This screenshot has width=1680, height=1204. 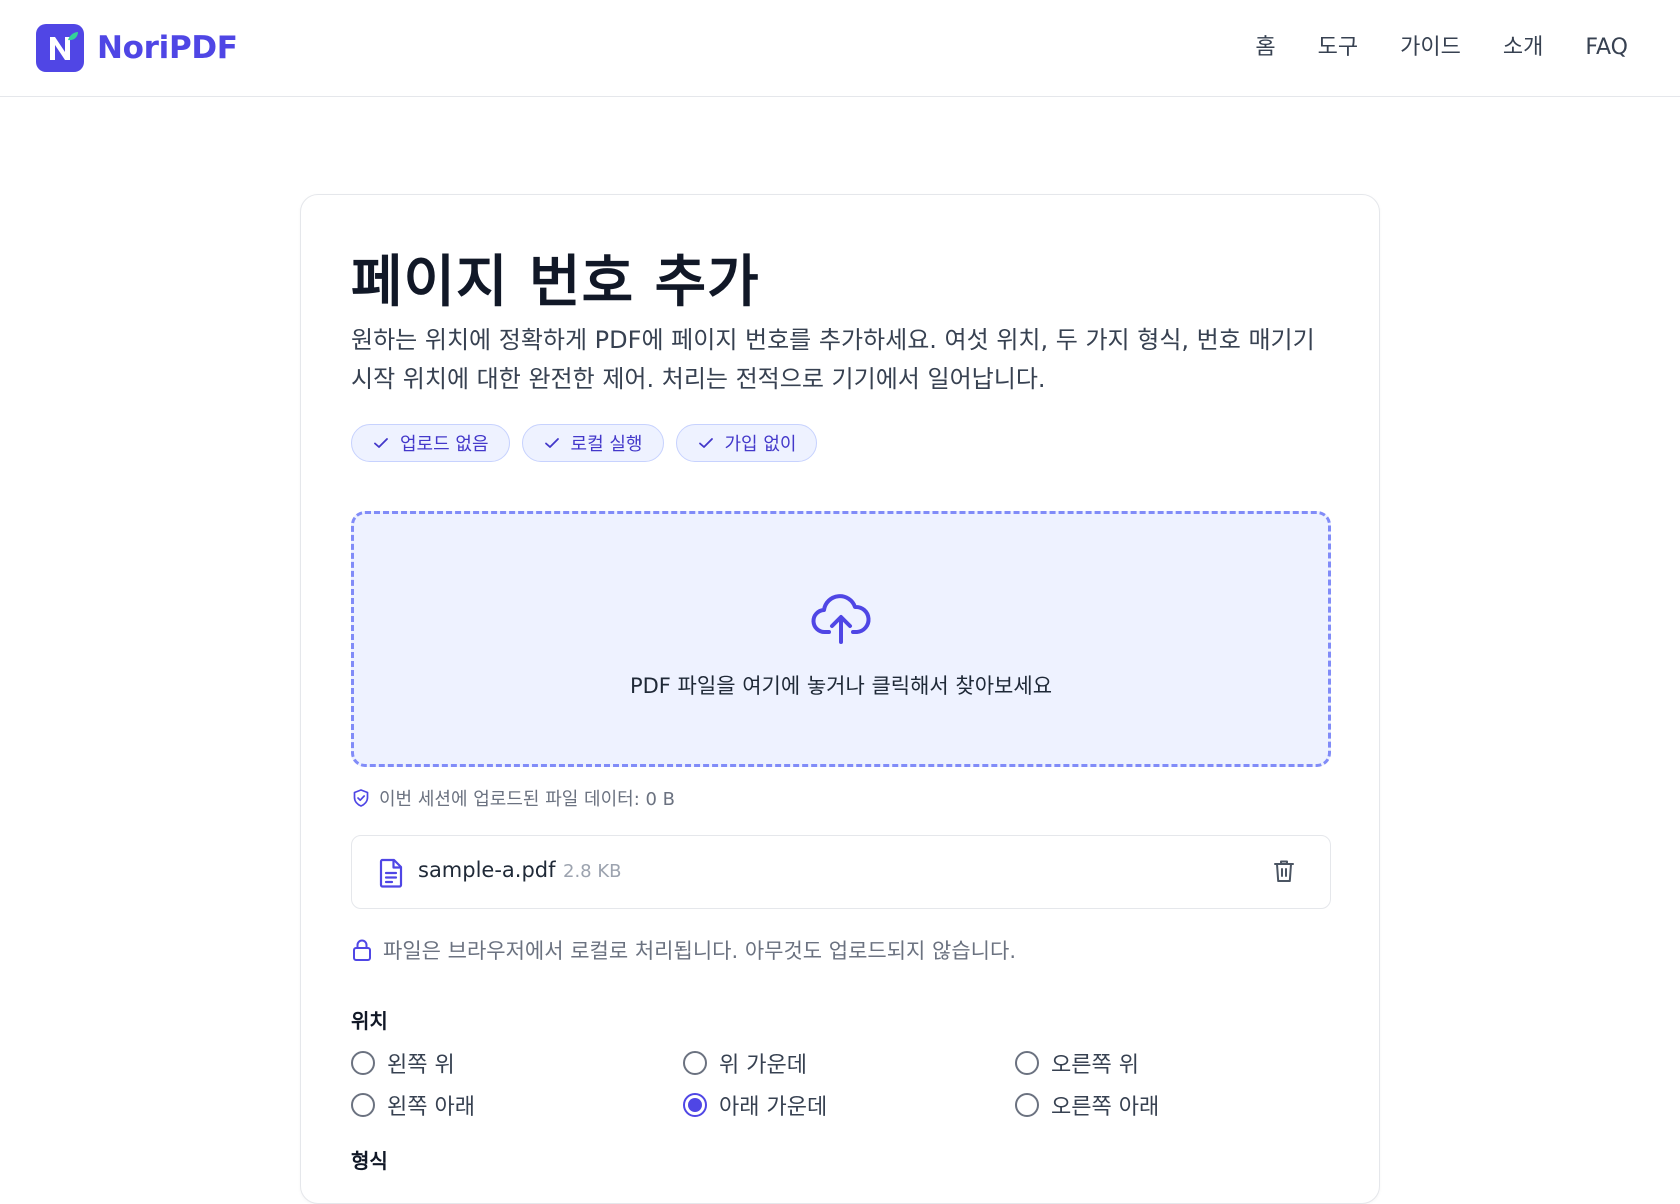 What do you see at coordinates (391, 873) in the screenshot?
I see `file-text-icon` at bounding box center [391, 873].